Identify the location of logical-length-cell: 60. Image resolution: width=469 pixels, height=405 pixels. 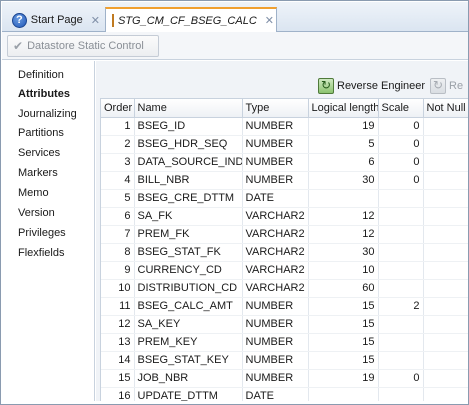
(343, 288).